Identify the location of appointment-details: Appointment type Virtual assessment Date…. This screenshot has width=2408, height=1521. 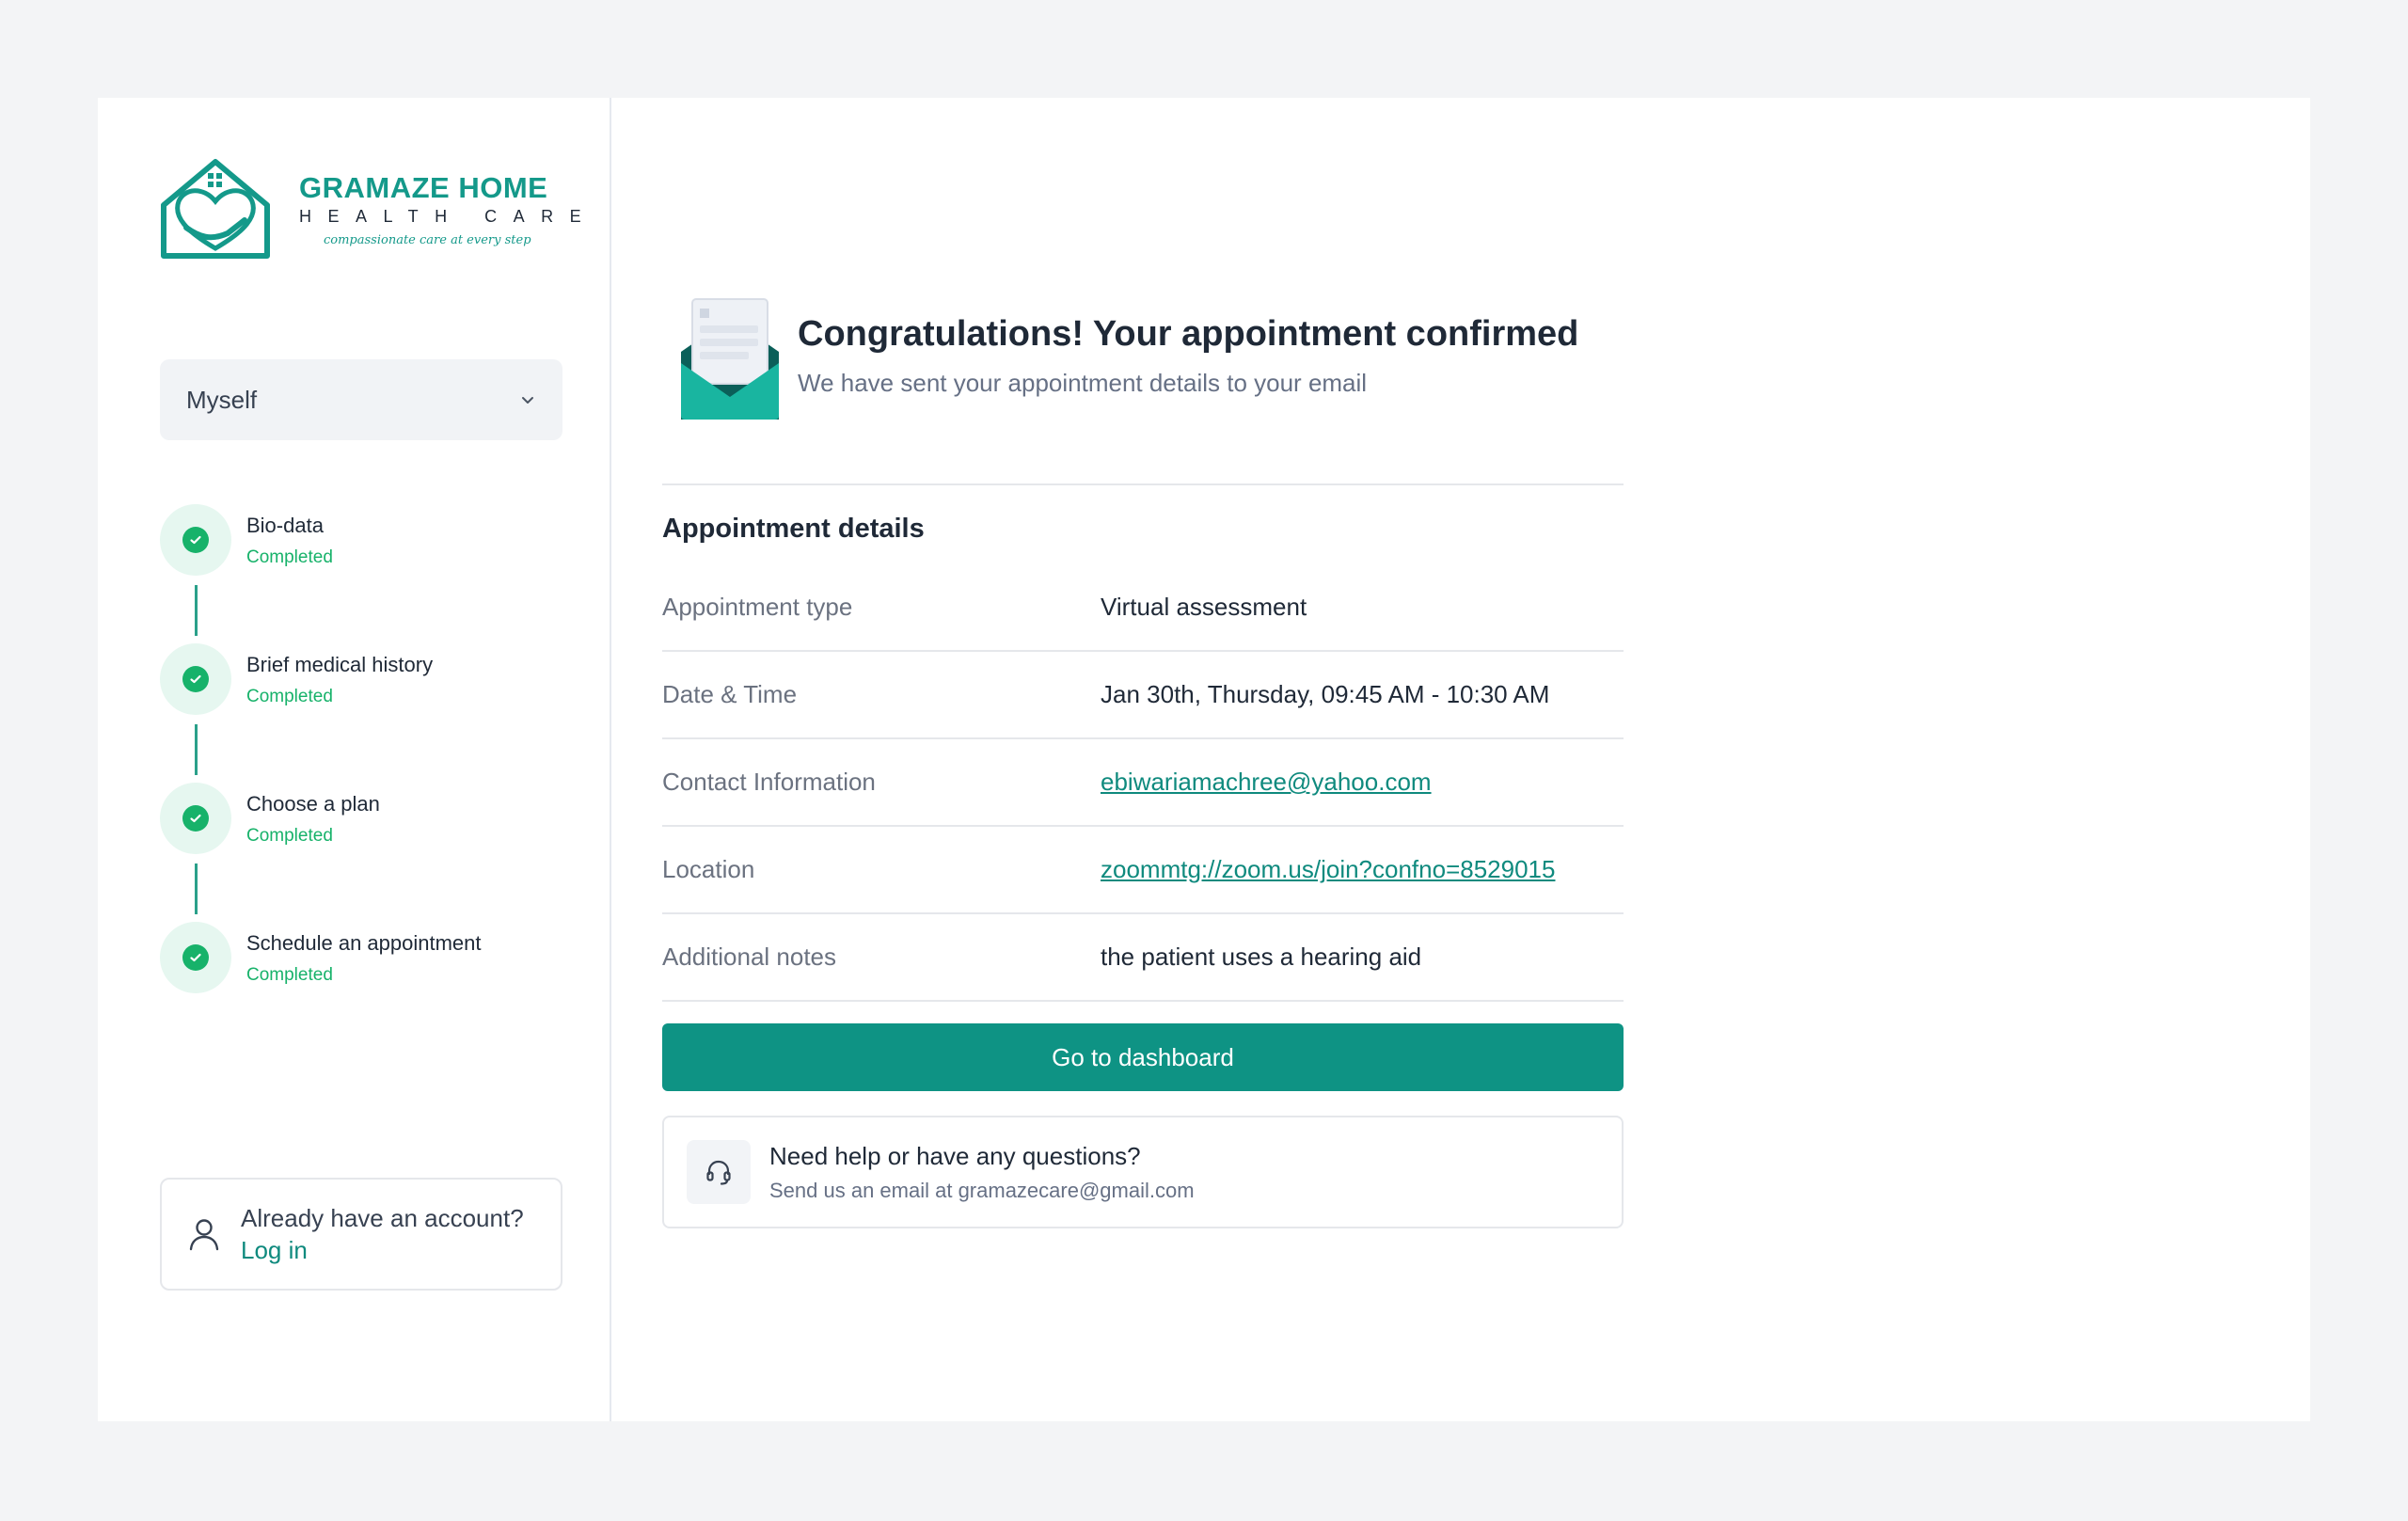
(1143, 783).